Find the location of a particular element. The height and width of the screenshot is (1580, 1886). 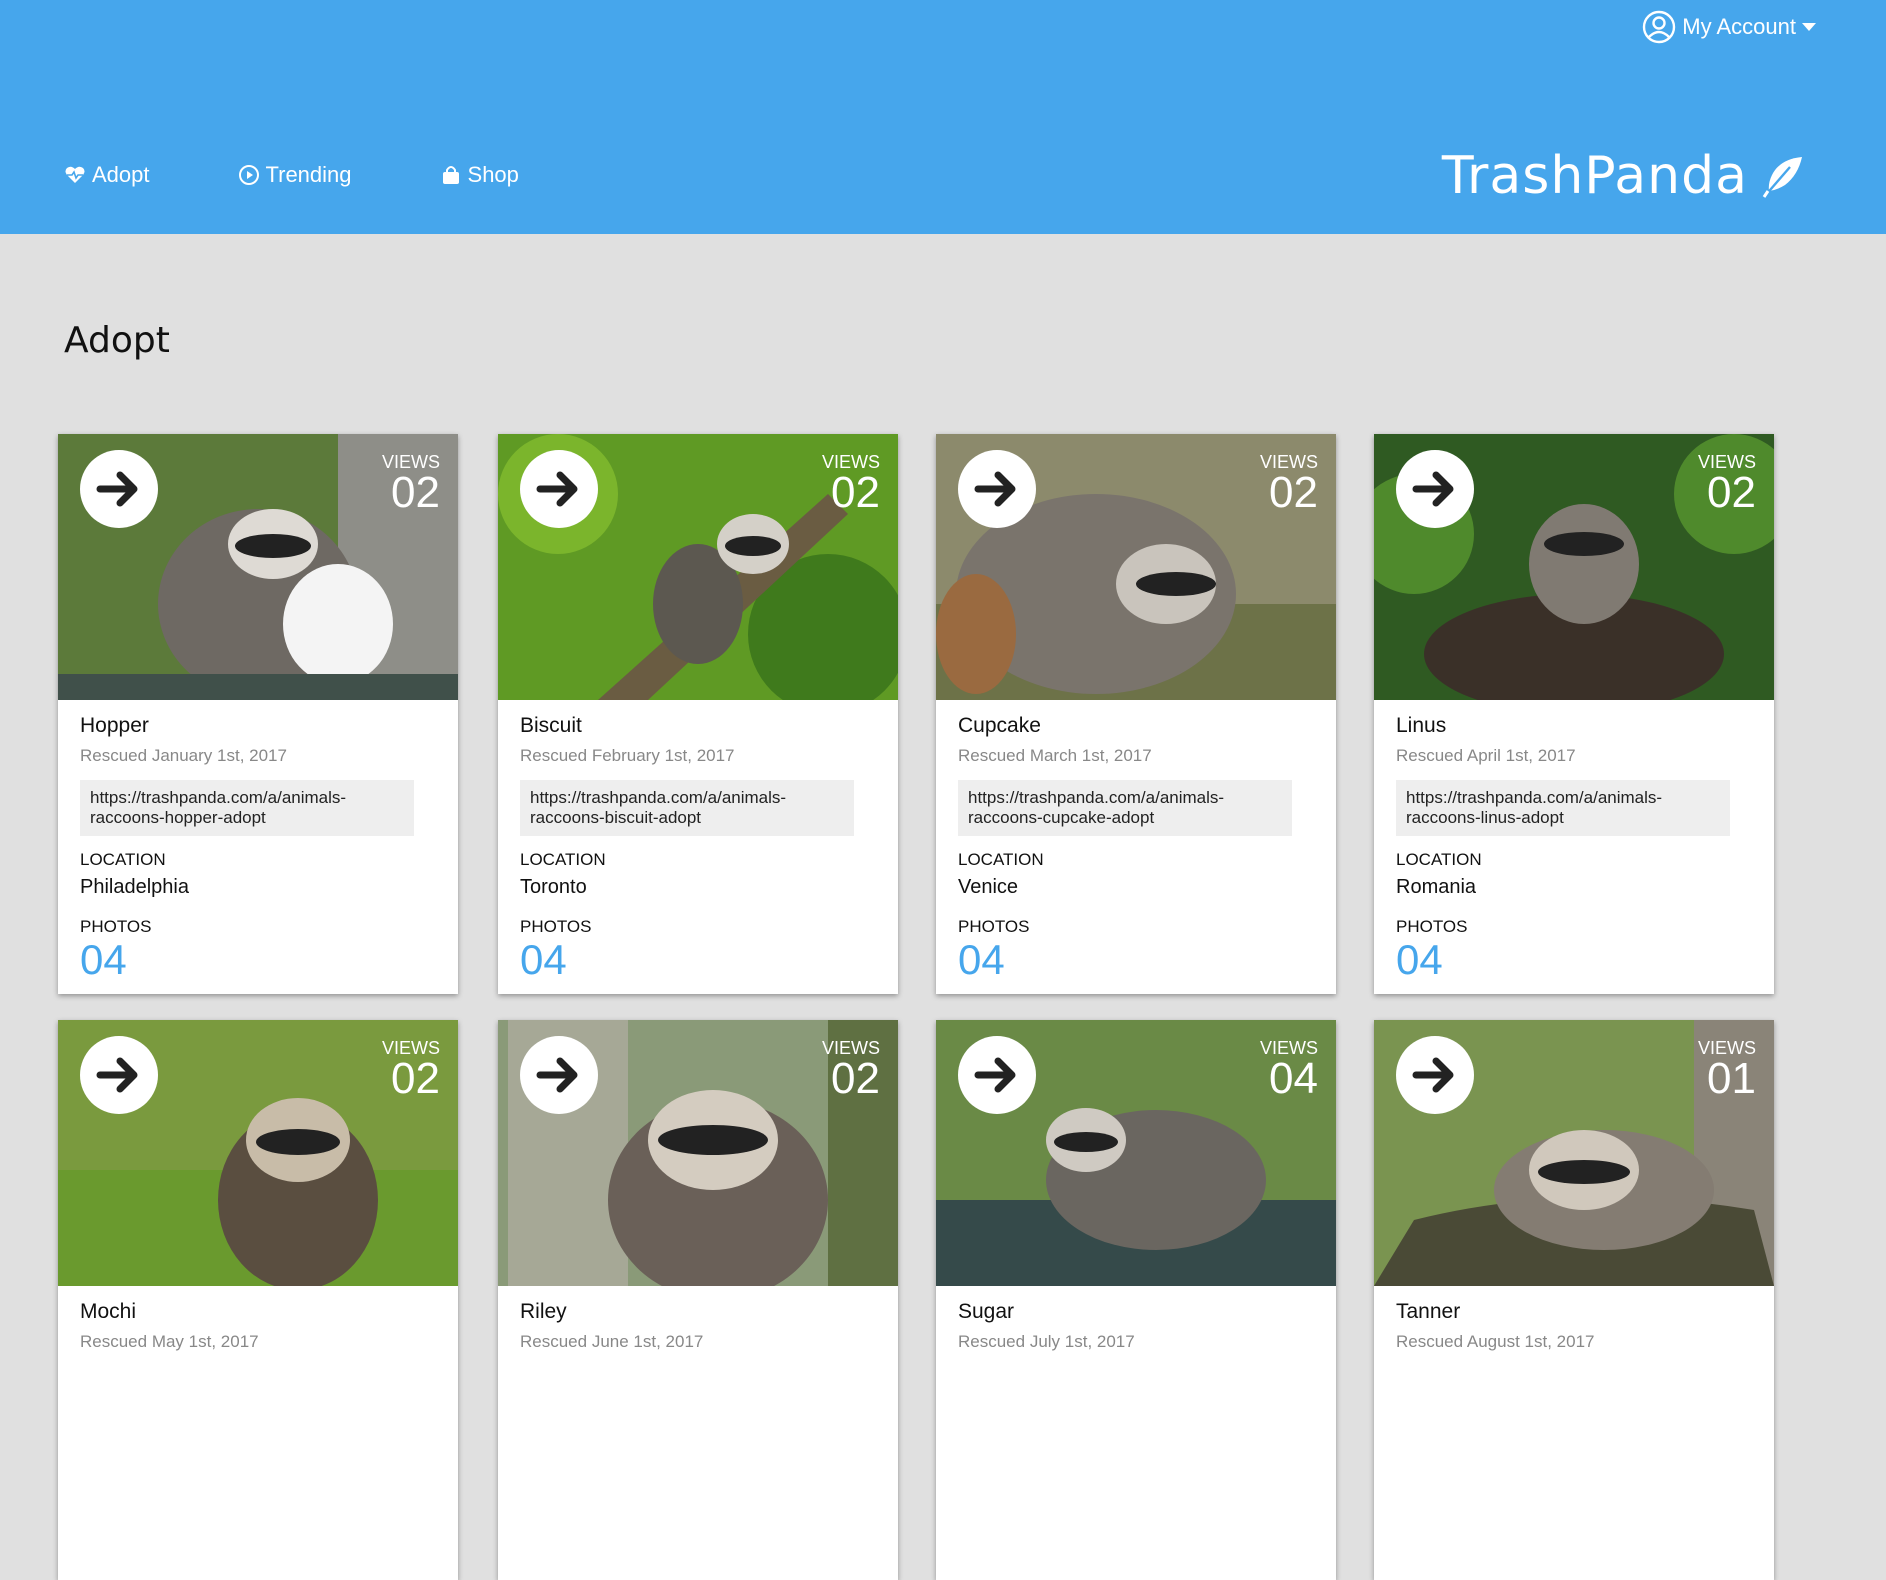

feather-icon is located at coordinates (1782, 177).